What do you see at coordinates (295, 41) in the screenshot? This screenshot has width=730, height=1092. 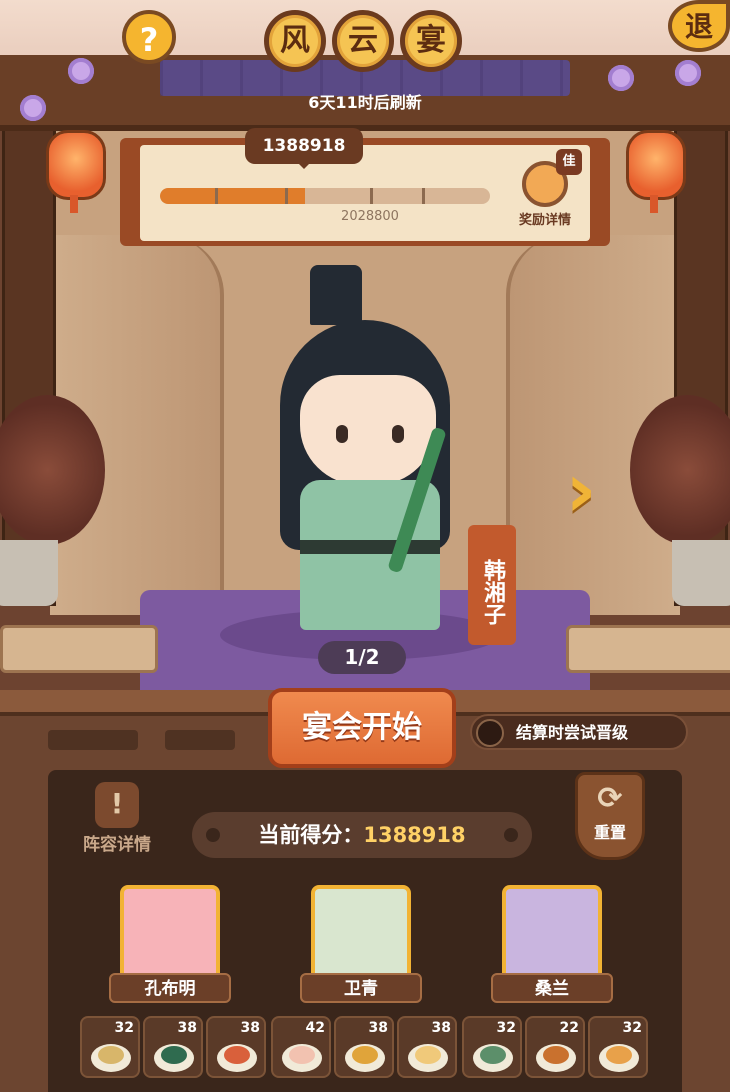 I see `title-char-1: 风` at bounding box center [295, 41].